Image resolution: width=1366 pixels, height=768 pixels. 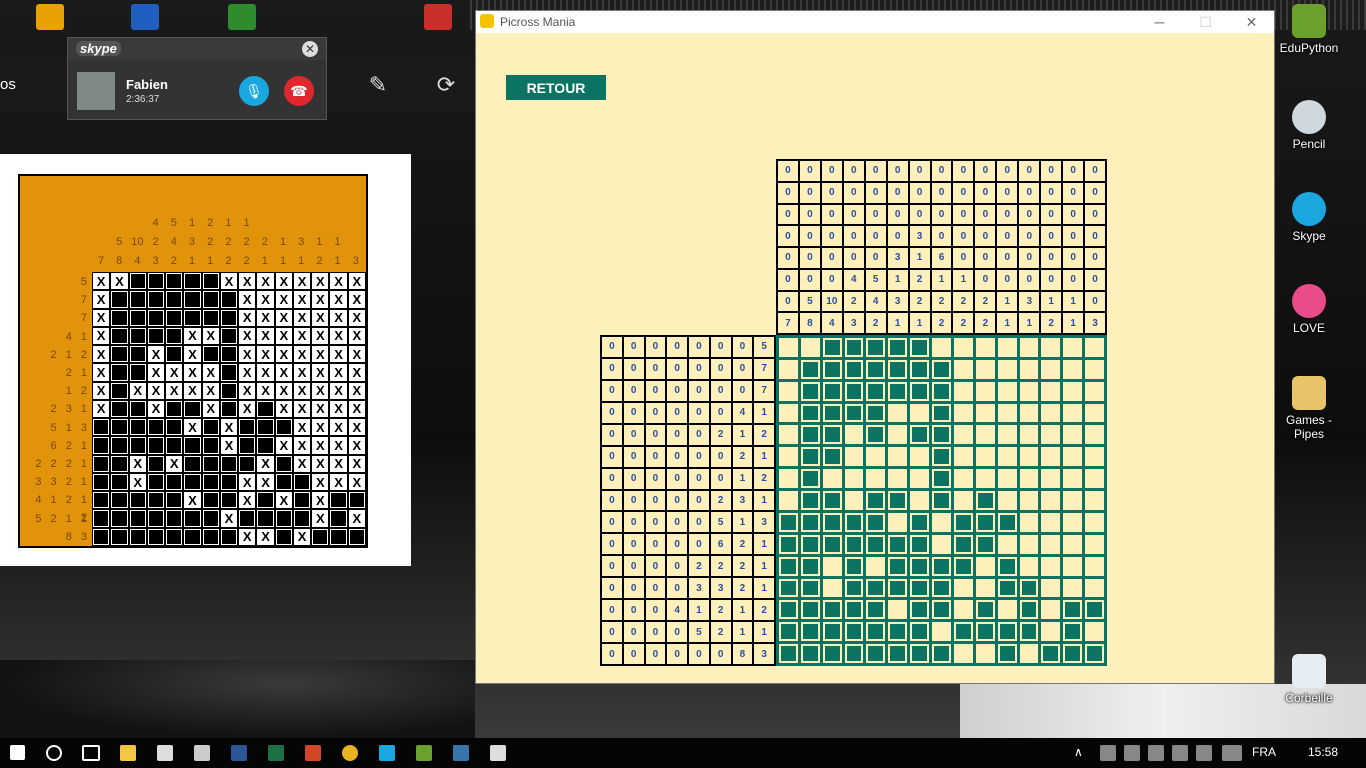 What do you see at coordinates (498, 753) in the screenshot?
I see `photos-icon` at bounding box center [498, 753].